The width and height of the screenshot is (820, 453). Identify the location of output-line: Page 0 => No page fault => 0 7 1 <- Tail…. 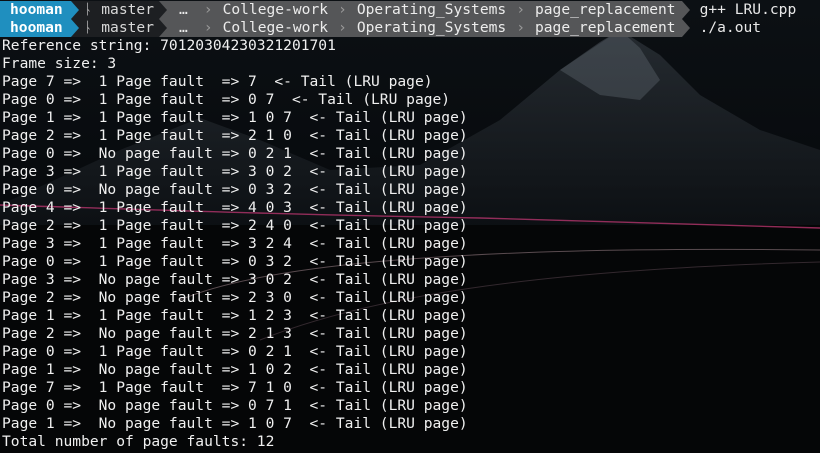
(235, 405).